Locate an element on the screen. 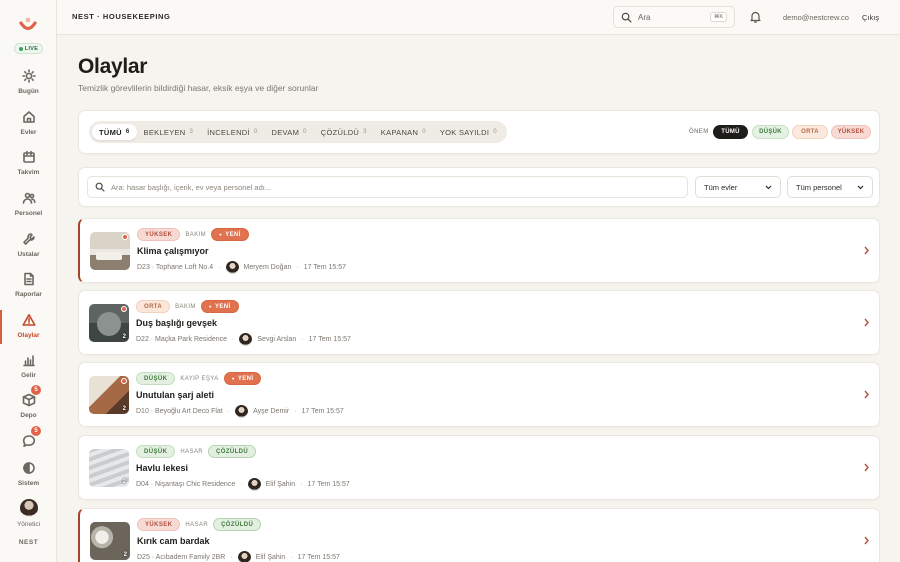 This screenshot has height=562, width=900. tab-label: ÇÖZÜLDÜ is located at coordinates (340, 132).